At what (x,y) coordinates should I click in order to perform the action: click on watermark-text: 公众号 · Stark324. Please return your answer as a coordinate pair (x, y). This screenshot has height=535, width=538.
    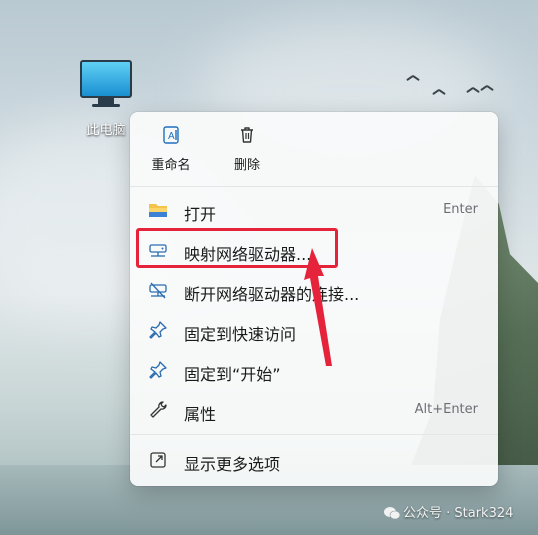
    Looking at the image, I should click on (458, 513).